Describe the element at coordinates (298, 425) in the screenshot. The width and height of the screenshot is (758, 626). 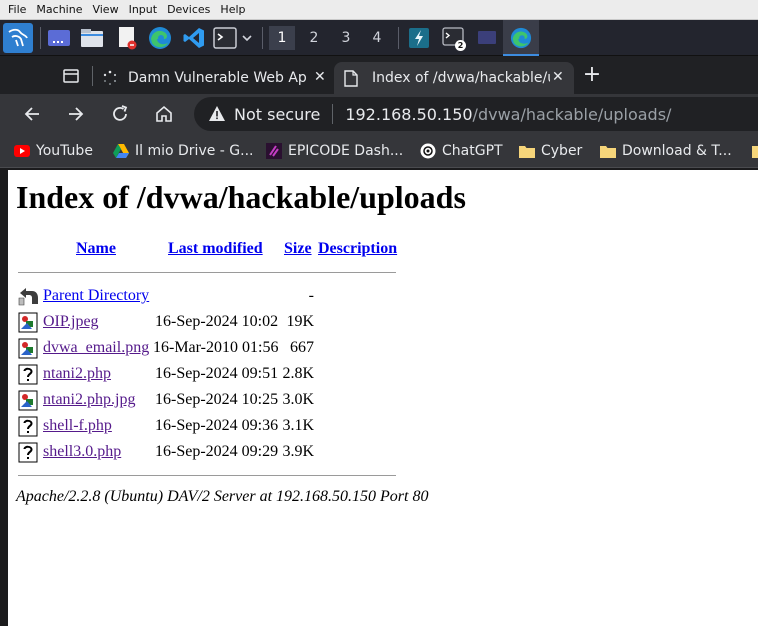
I see `file-size: 3.1K` at that location.